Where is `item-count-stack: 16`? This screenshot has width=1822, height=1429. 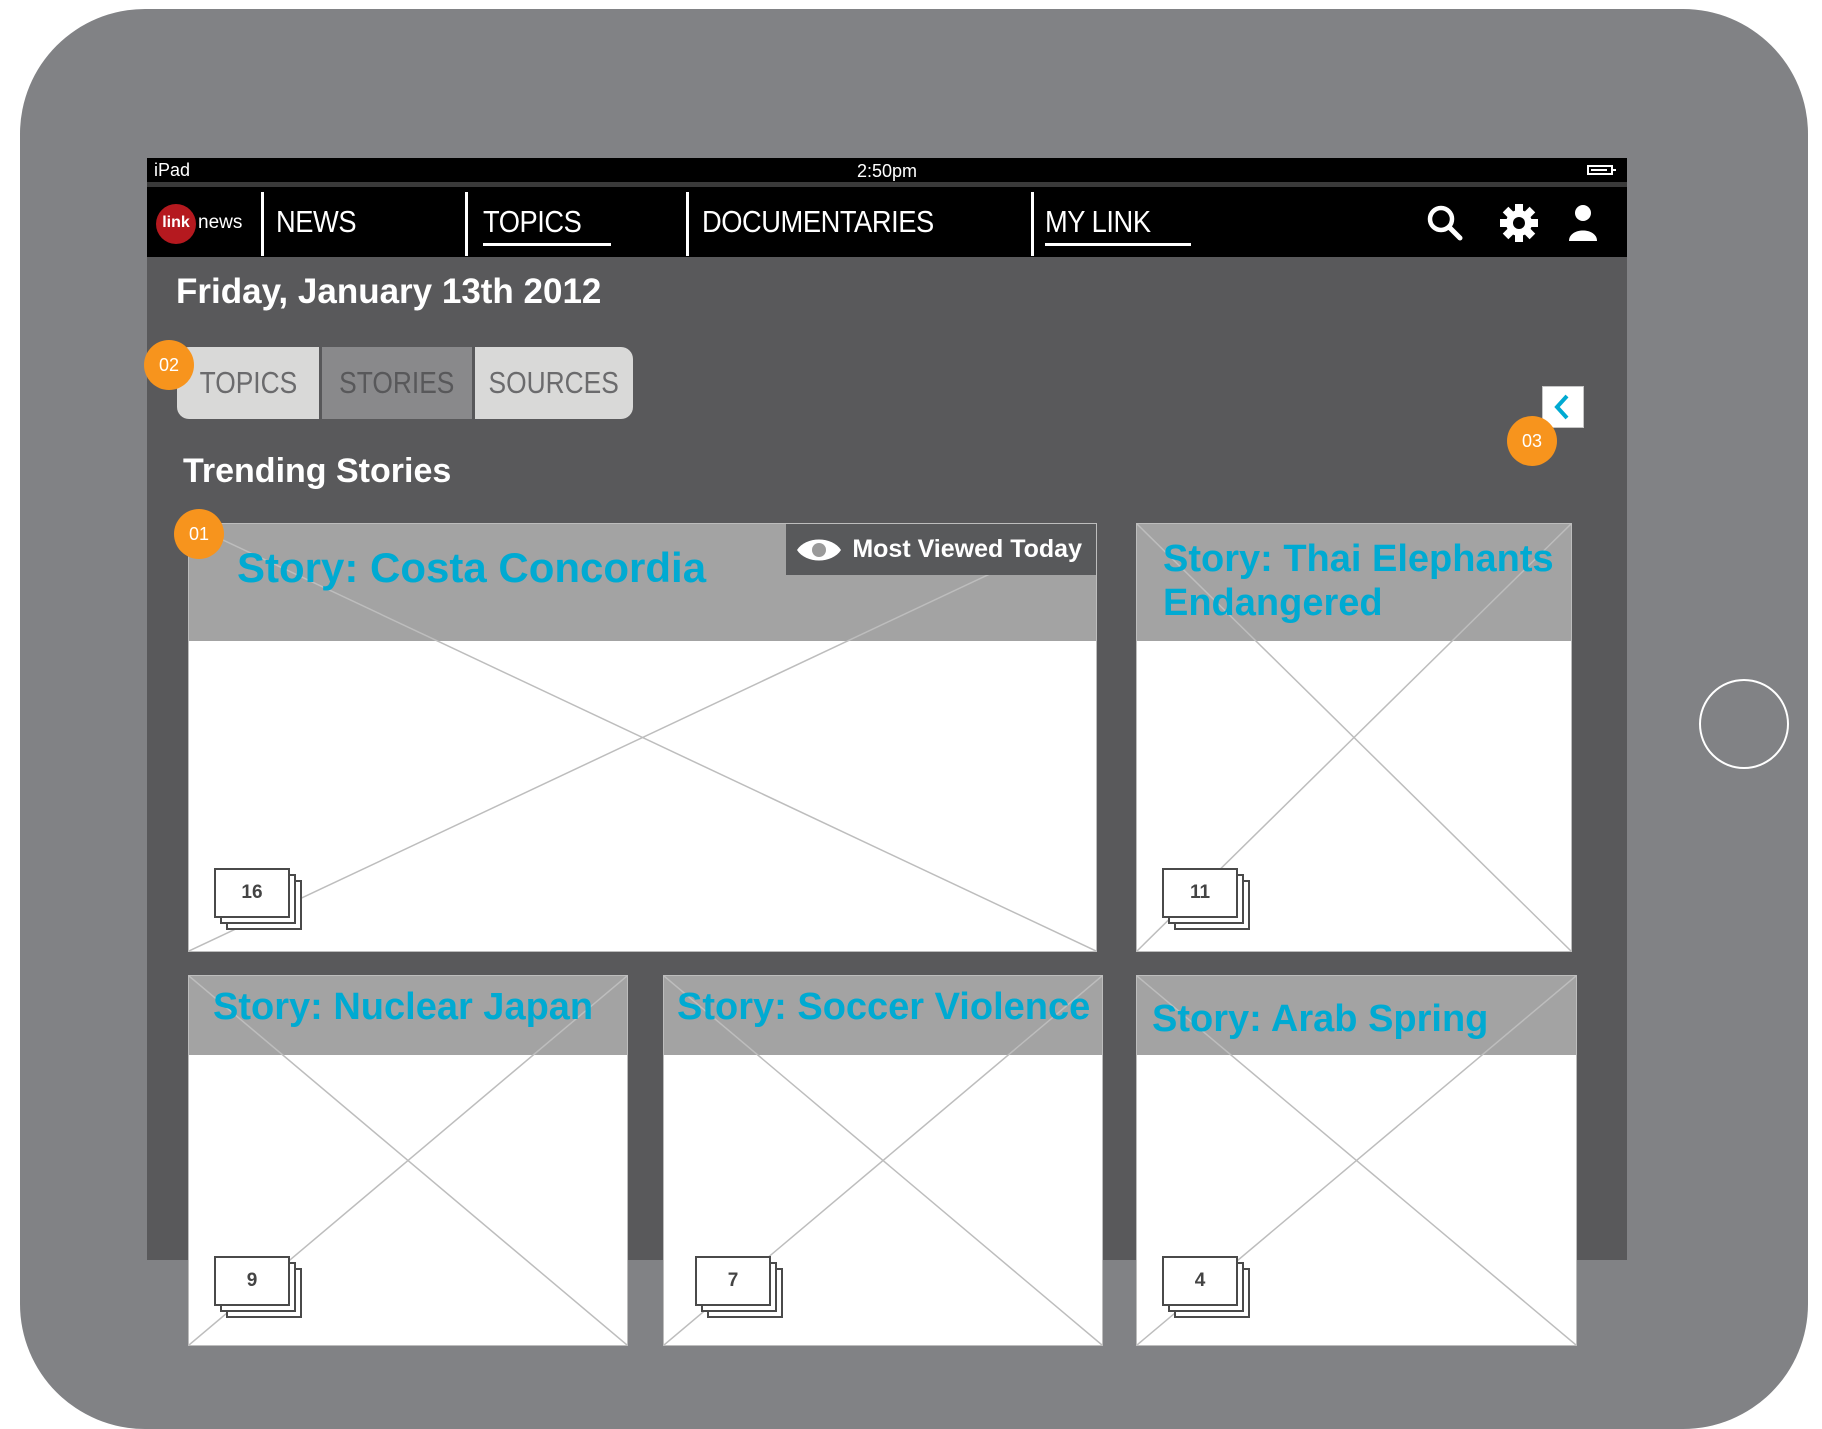 item-count-stack: 16 is located at coordinates (259, 900).